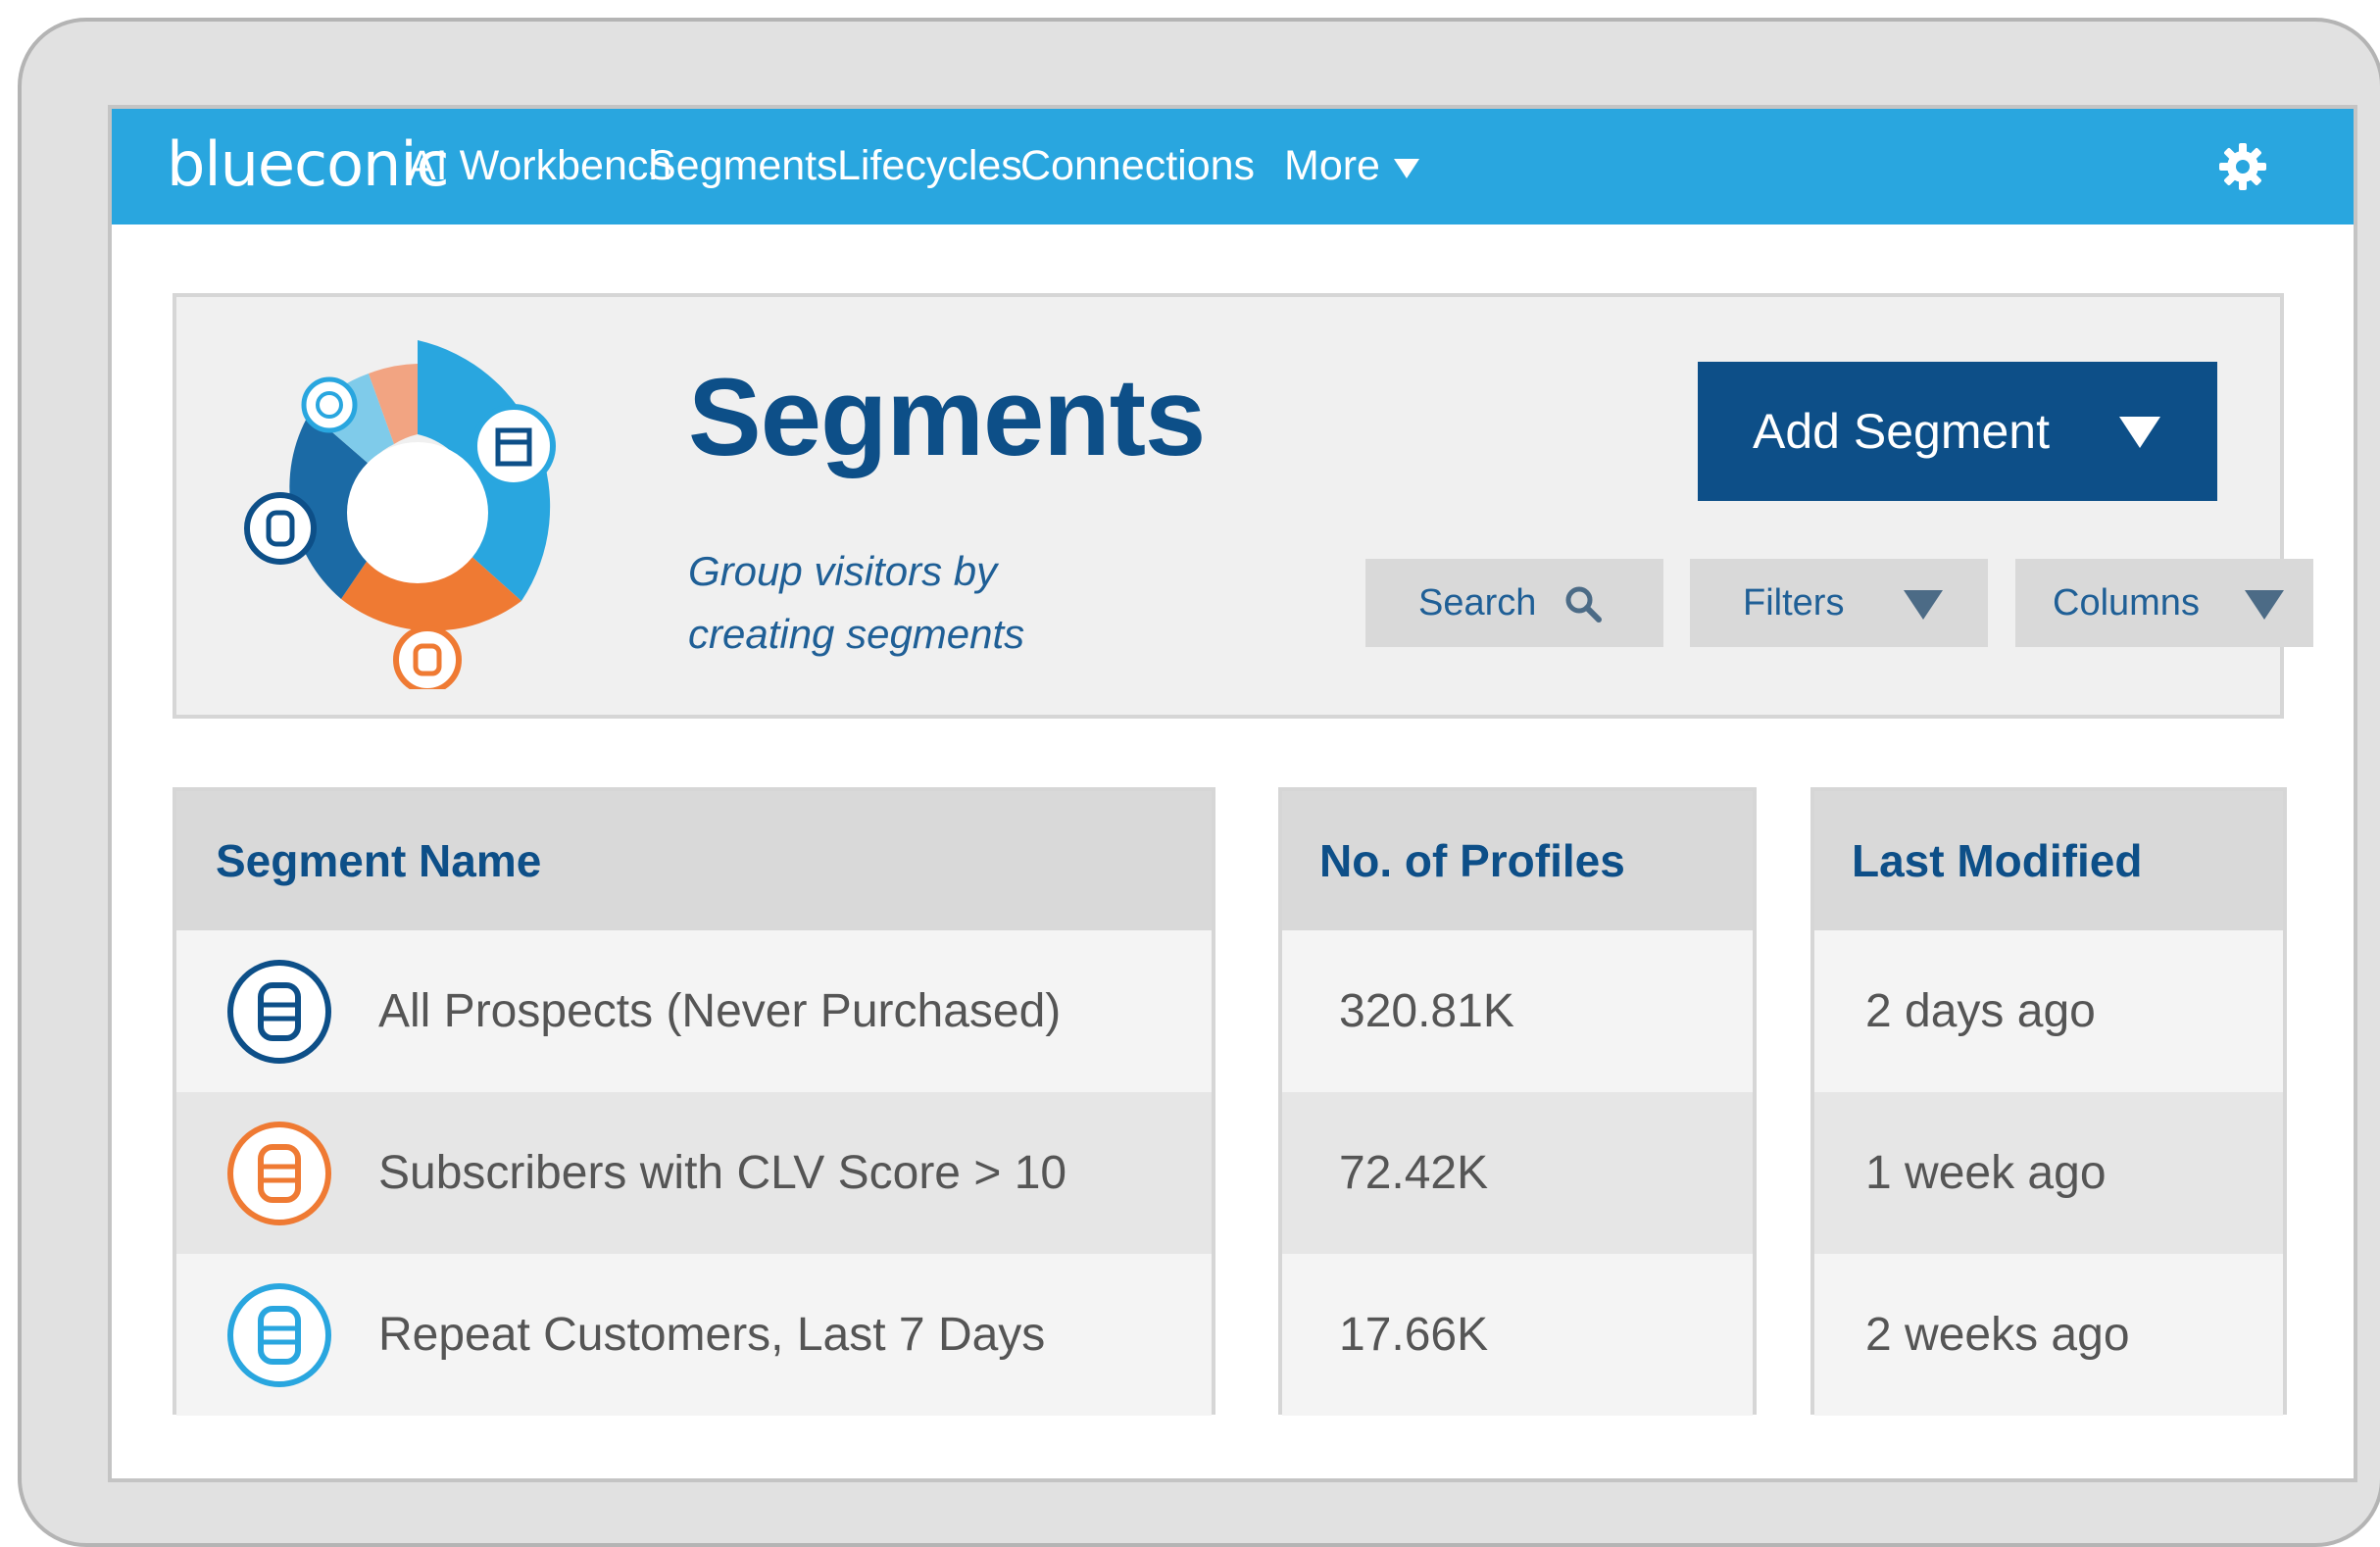 The height and width of the screenshot is (1547, 2380). Describe the element at coordinates (929, 166) in the screenshot. I see `nav-item-lifecycles: Lifecycles` at that location.